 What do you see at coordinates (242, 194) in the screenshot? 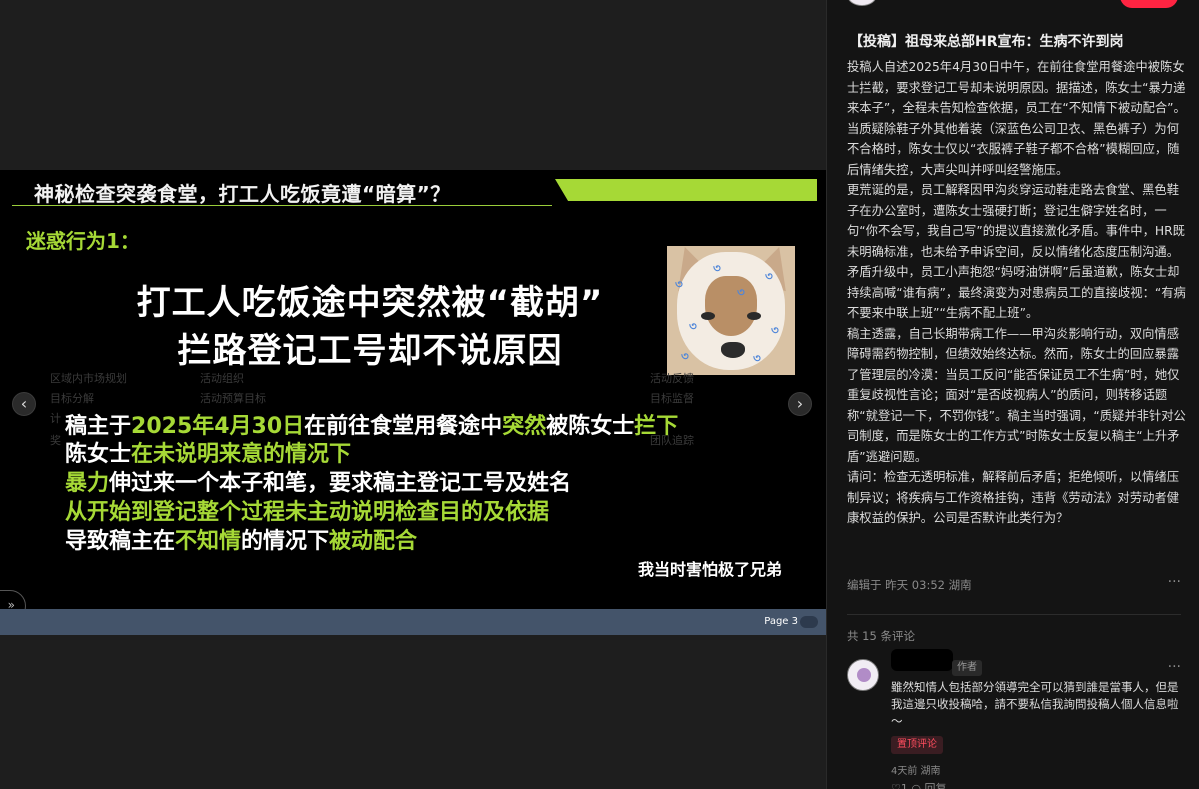
I see `slide-header-title: 神秘检查突袭食堂，打工人吃饭竟遭“暗算”？` at bounding box center [242, 194].